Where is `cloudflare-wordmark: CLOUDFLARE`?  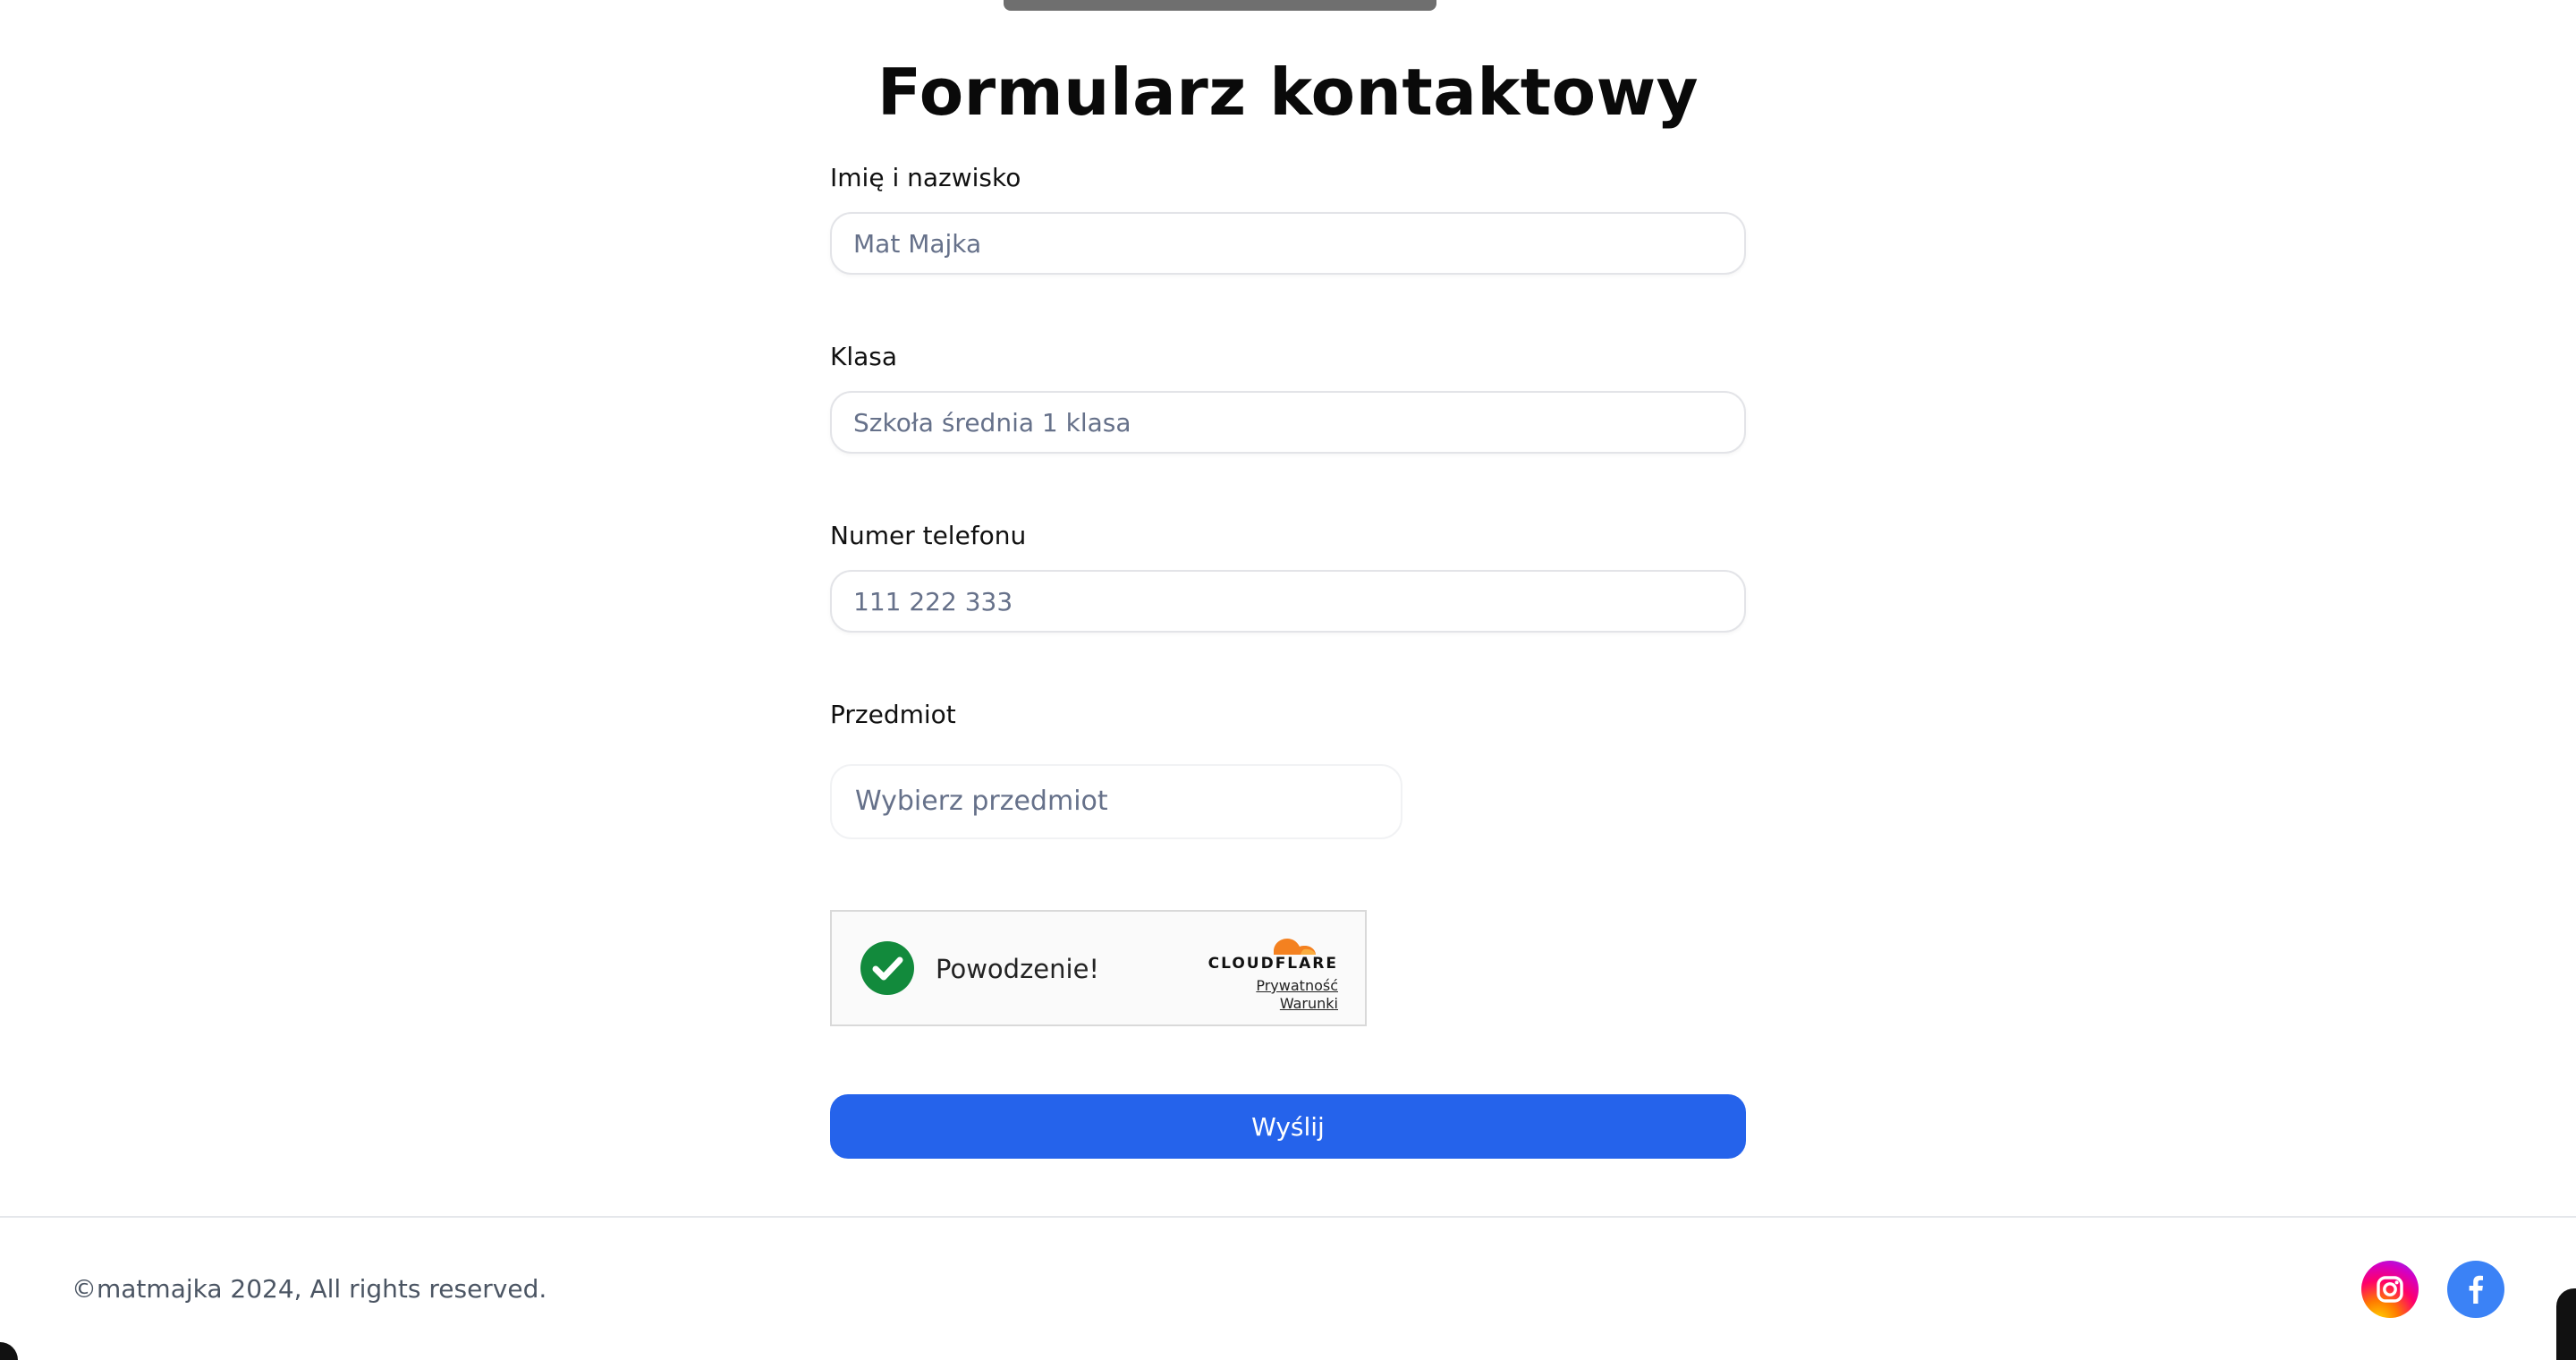
cloudflare-wordmark: CLOUDFLARE is located at coordinates (1273, 964).